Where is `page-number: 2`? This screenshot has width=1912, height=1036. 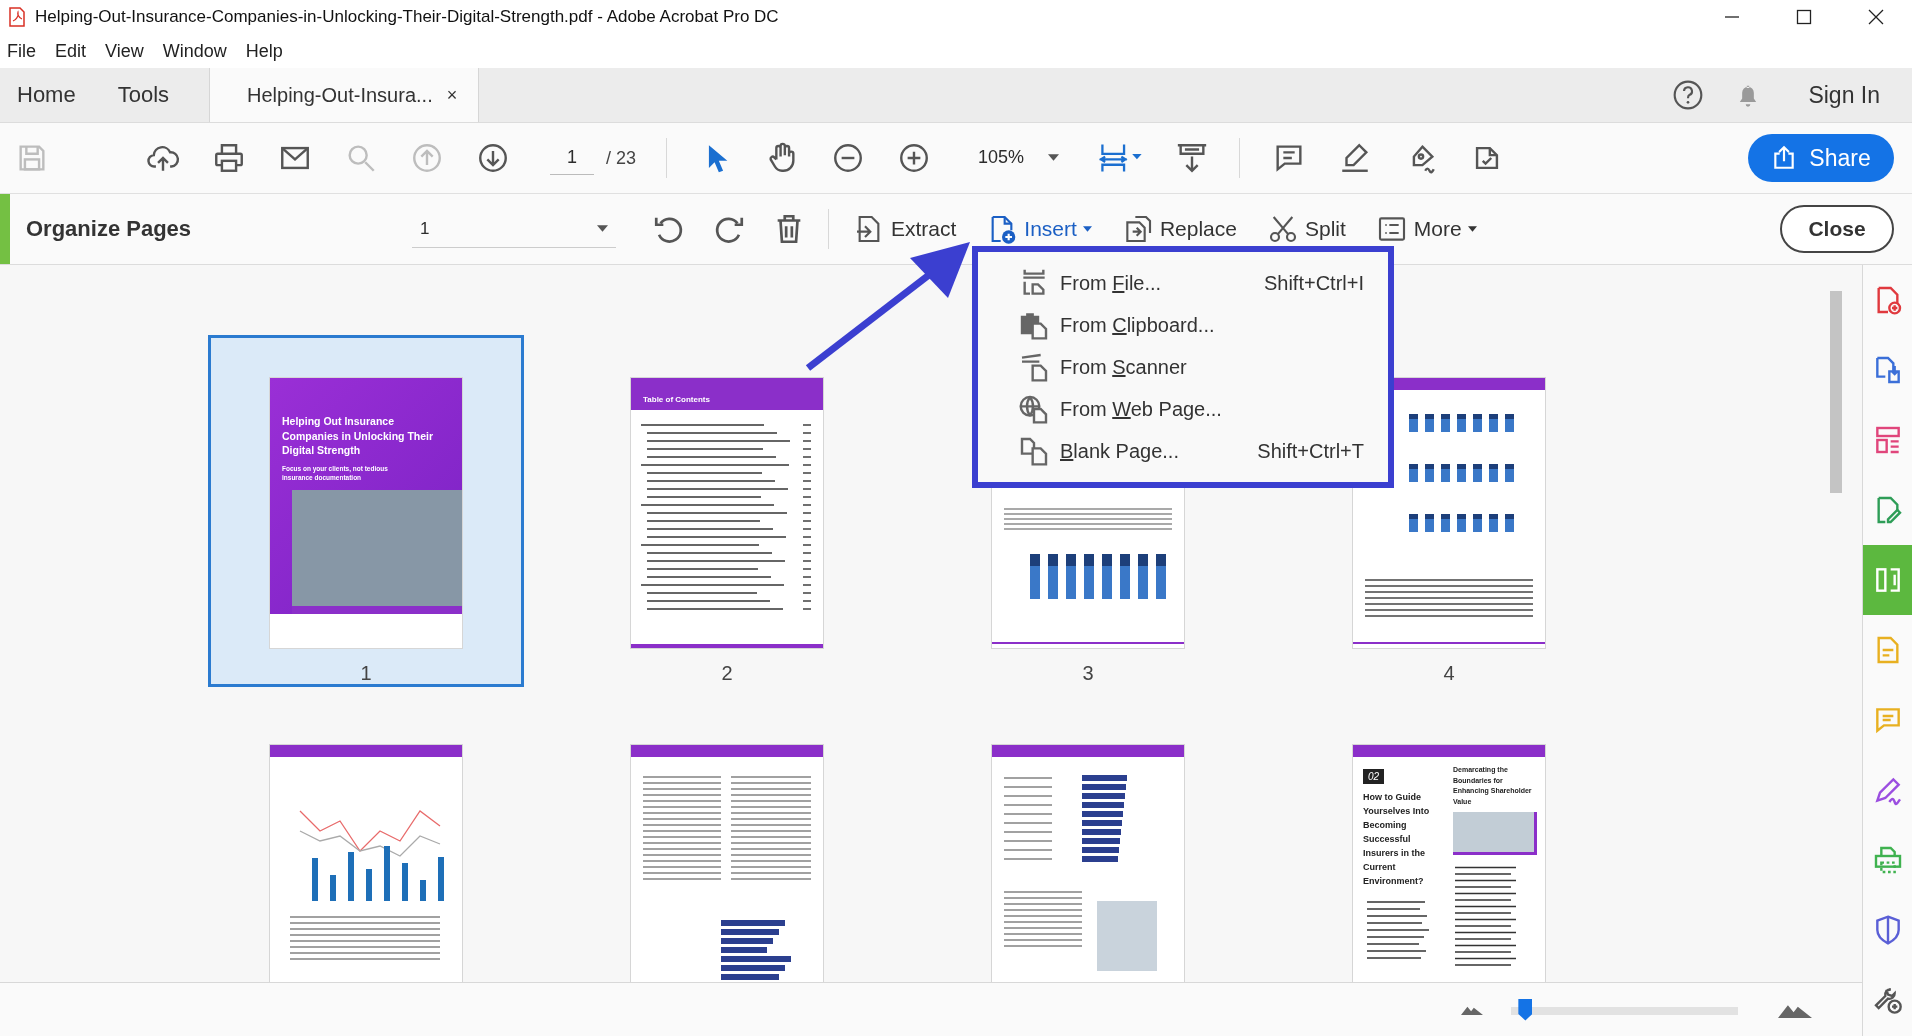
page-number: 2 is located at coordinates (727, 673).